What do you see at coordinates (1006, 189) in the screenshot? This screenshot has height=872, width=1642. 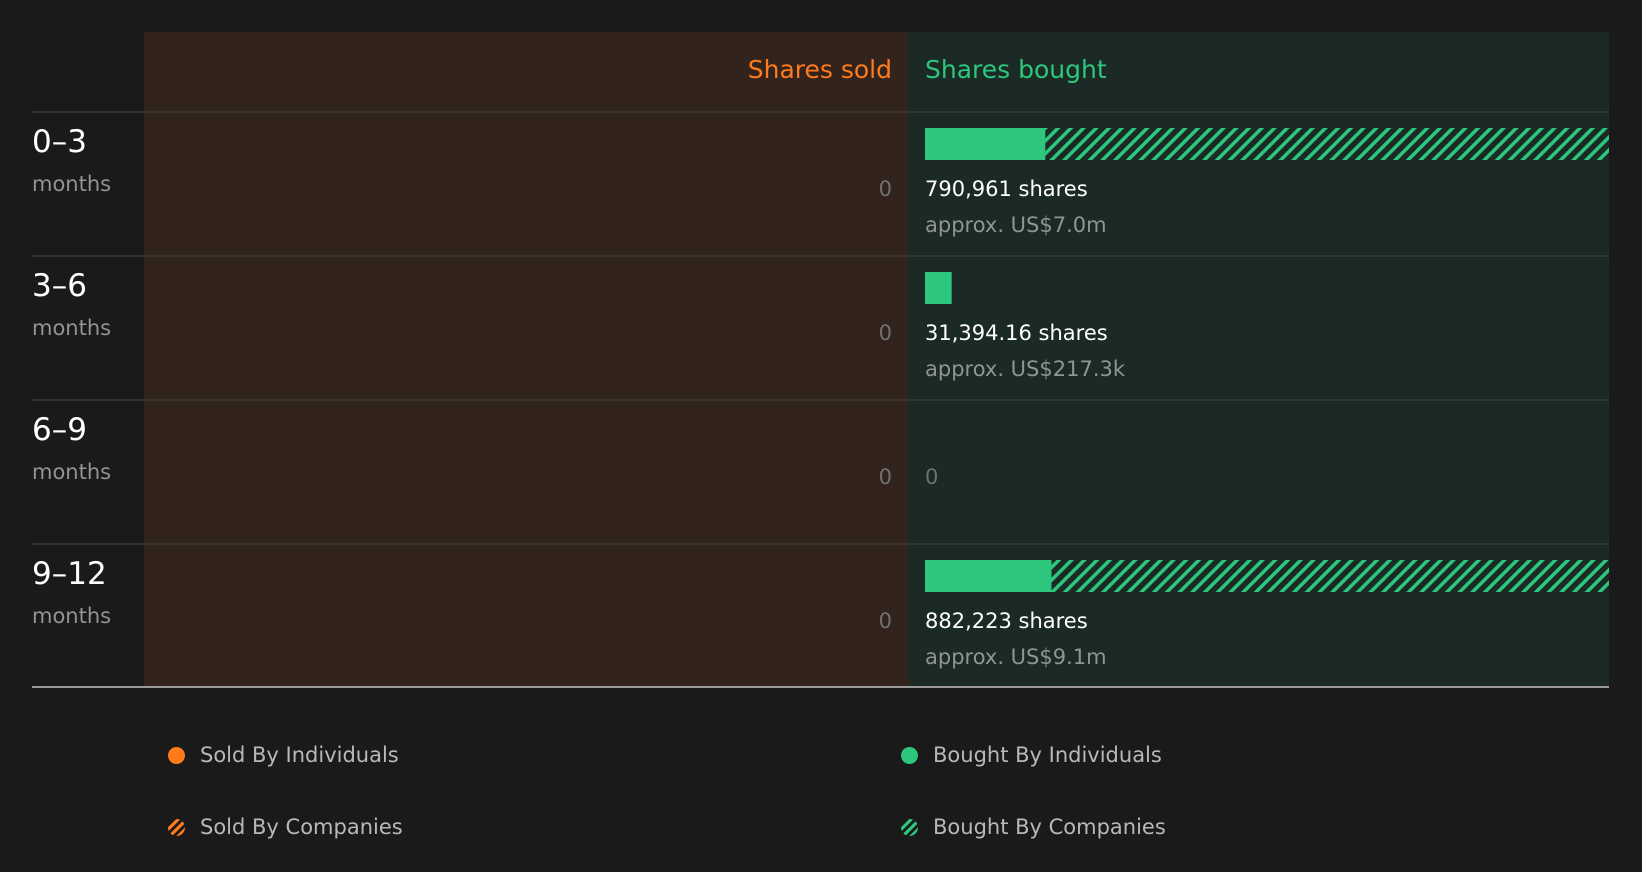 I see `bought-shares-label: 790,961 shares` at bounding box center [1006, 189].